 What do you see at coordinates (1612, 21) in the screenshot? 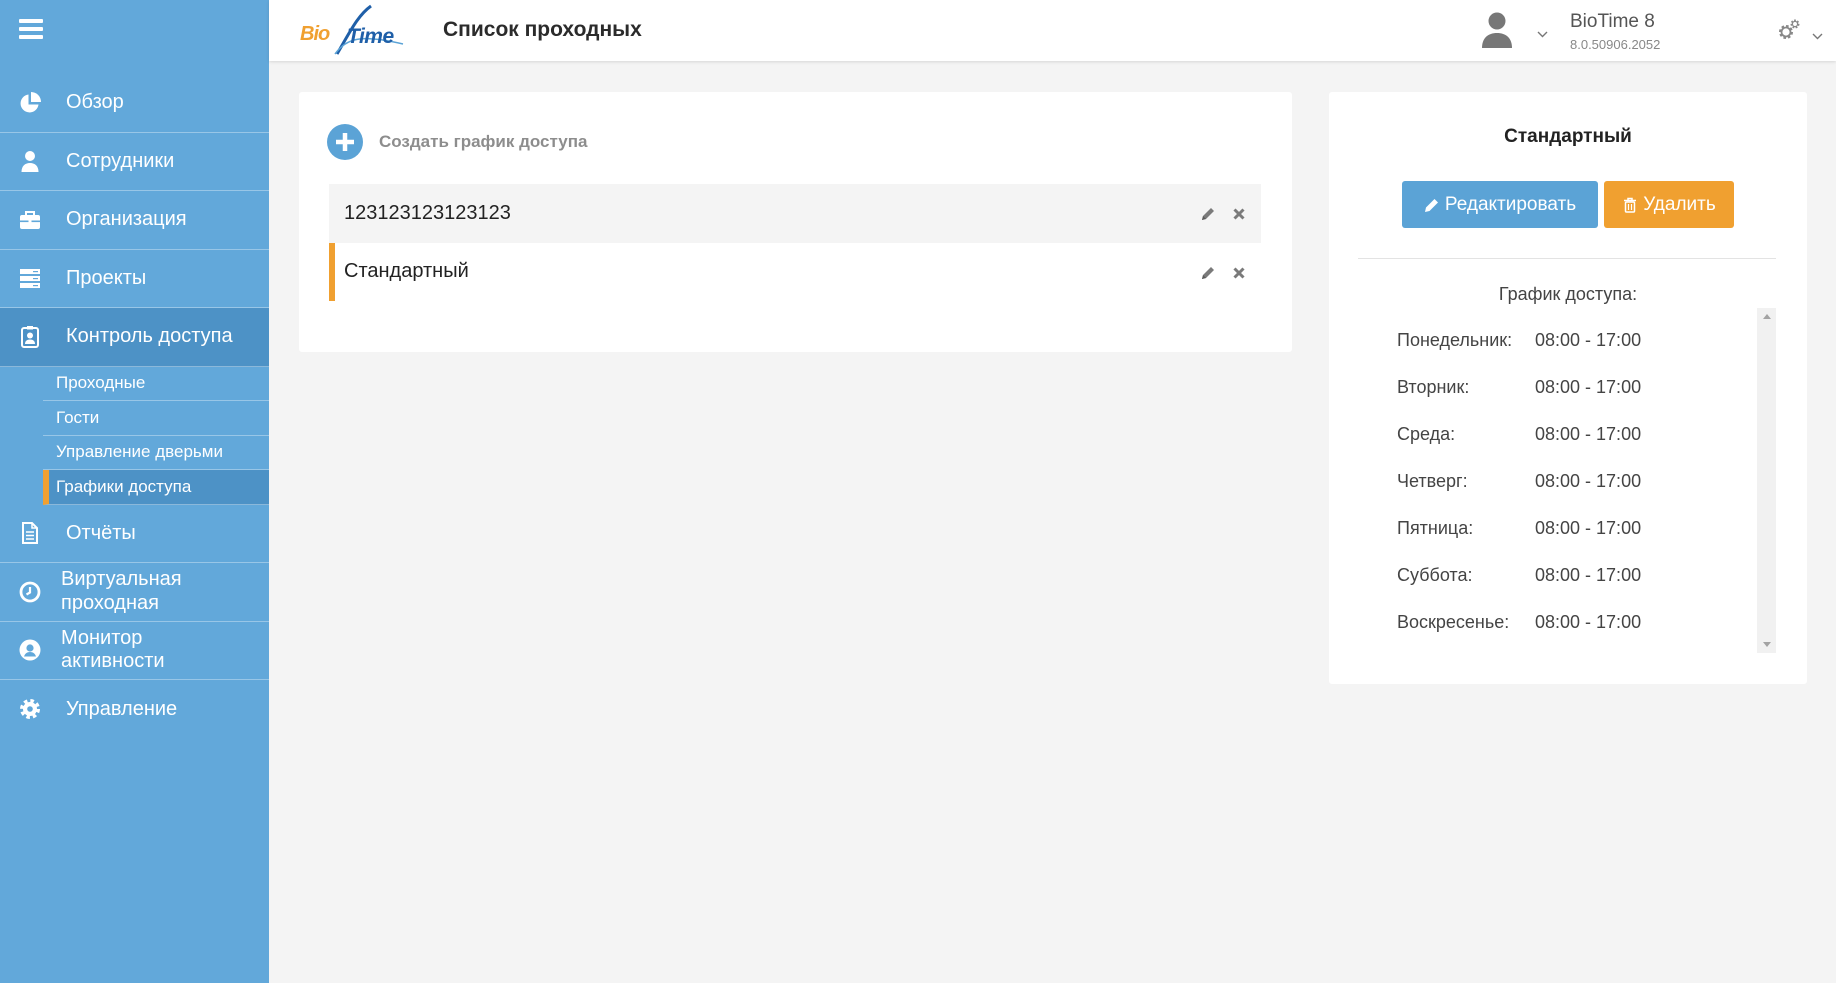
I see `product-name: BioTime 8` at bounding box center [1612, 21].